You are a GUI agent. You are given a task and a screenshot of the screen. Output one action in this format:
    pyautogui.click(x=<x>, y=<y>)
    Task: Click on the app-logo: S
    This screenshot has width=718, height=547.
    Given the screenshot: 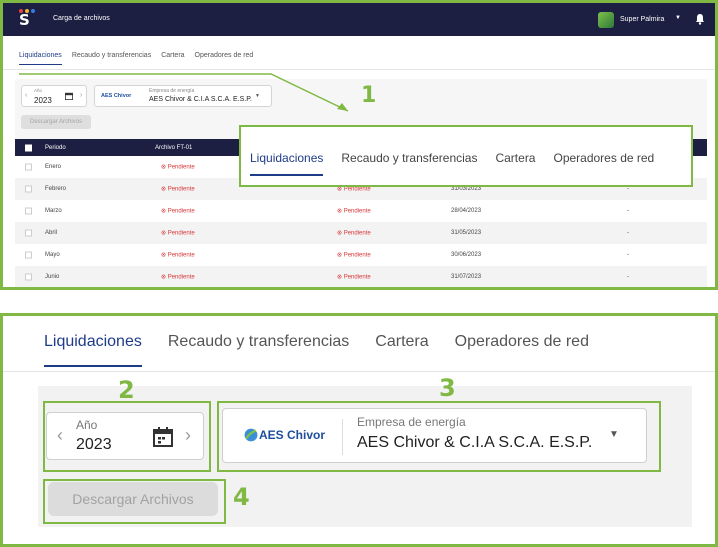 What is the action you would take?
    pyautogui.click(x=29, y=20)
    